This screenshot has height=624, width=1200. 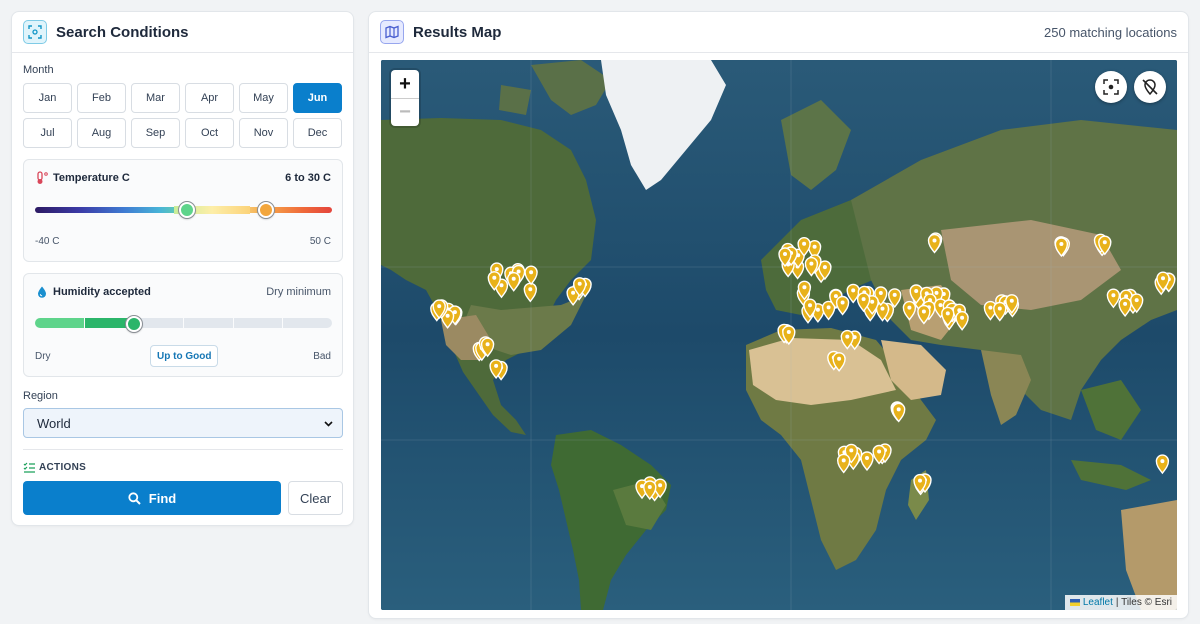 What do you see at coordinates (101, 133) in the screenshot?
I see `month-button-aug: Aug` at bounding box center [101, 133].